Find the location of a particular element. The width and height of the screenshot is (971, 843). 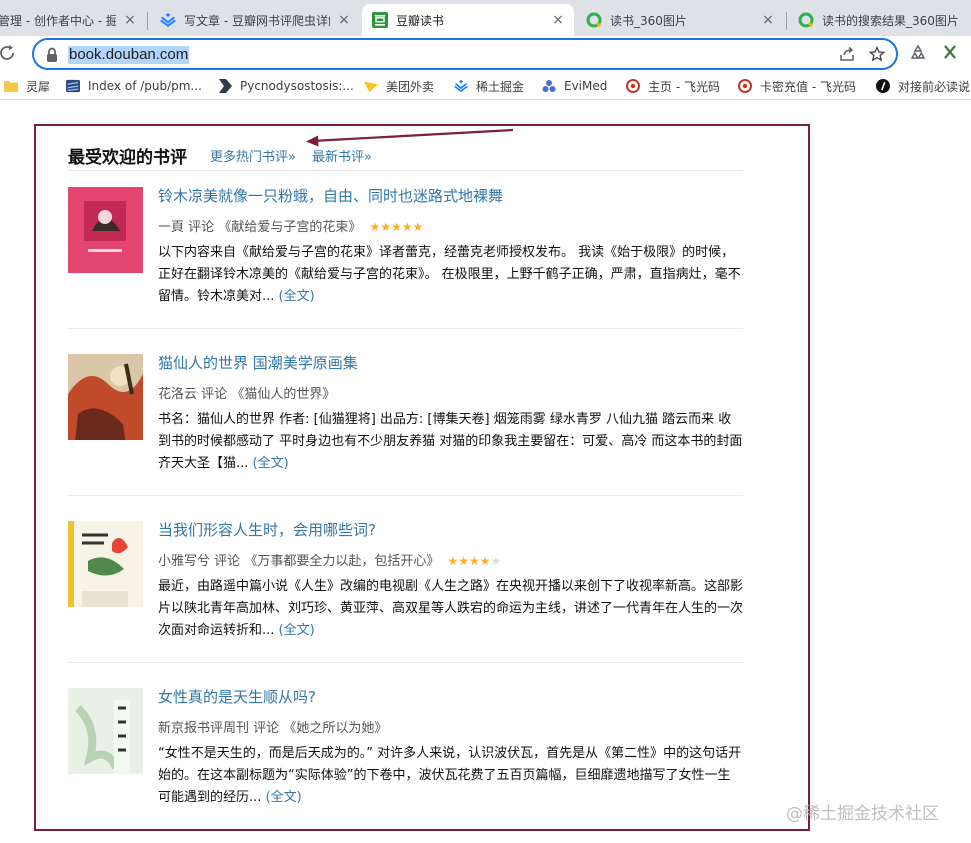

review-book: 《猫仙人的世界》 is located at coordinates (283, 394).